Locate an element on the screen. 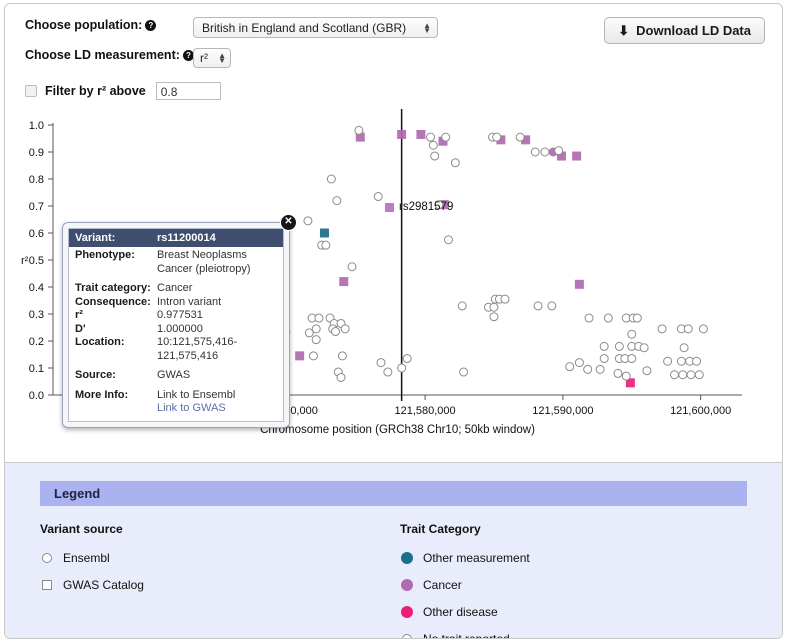 The image size is (787, 642). tooltip-row-key: Consequence: is located at coordinates (113, 301).